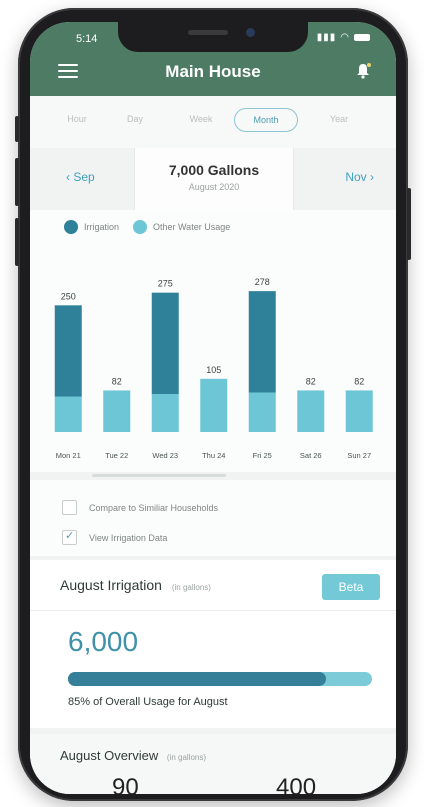 The width and height of the screenshot is (424, 807). Describe the element at coordinates (159, 475) in the screenshot. I see `horizontal-scroll-indicator` at that location.